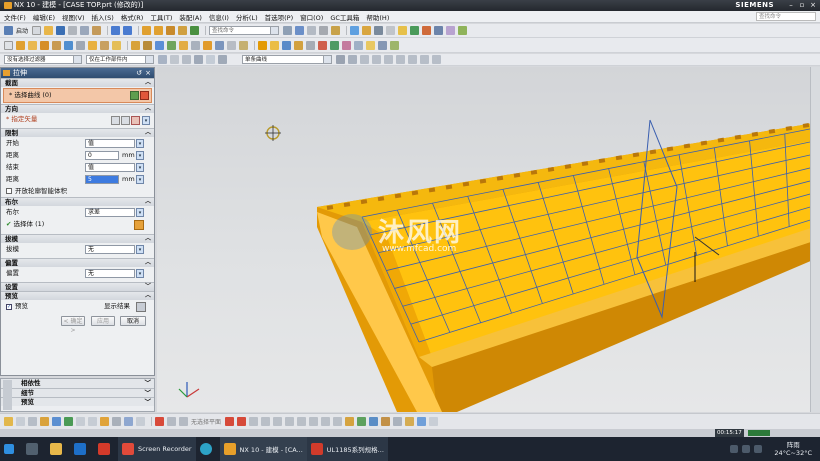 This screenshot has height=461, width=820. Describe the element at coordinates (104, 45) in the screenshot. I see `mirror-icon` at that location.